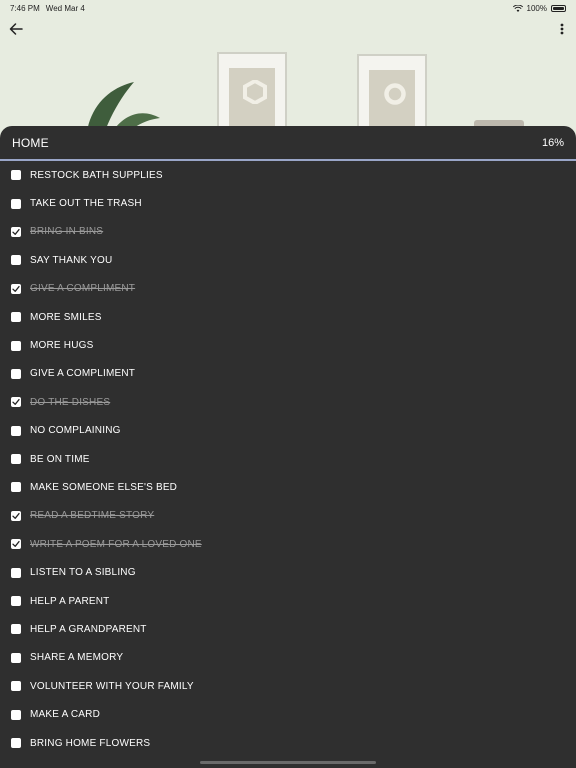 This screenshot has height=768, width=576. Describe the element at coordinates (517, 8) in the screenshot. I see `wifi-icon` at that location.